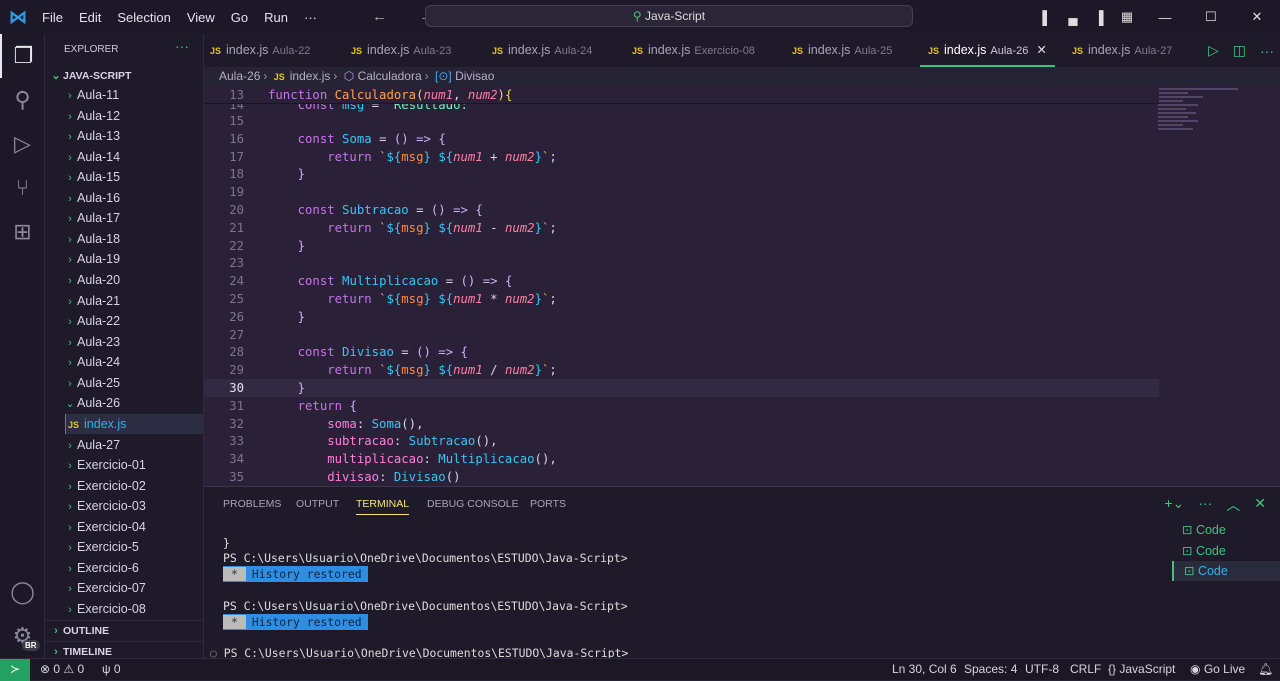 The image size is (1280, 681). What do you see at coordinates (1205, 505) in the screenshot?
I see `more-icon: ···` at bounding box center [1205, 505].